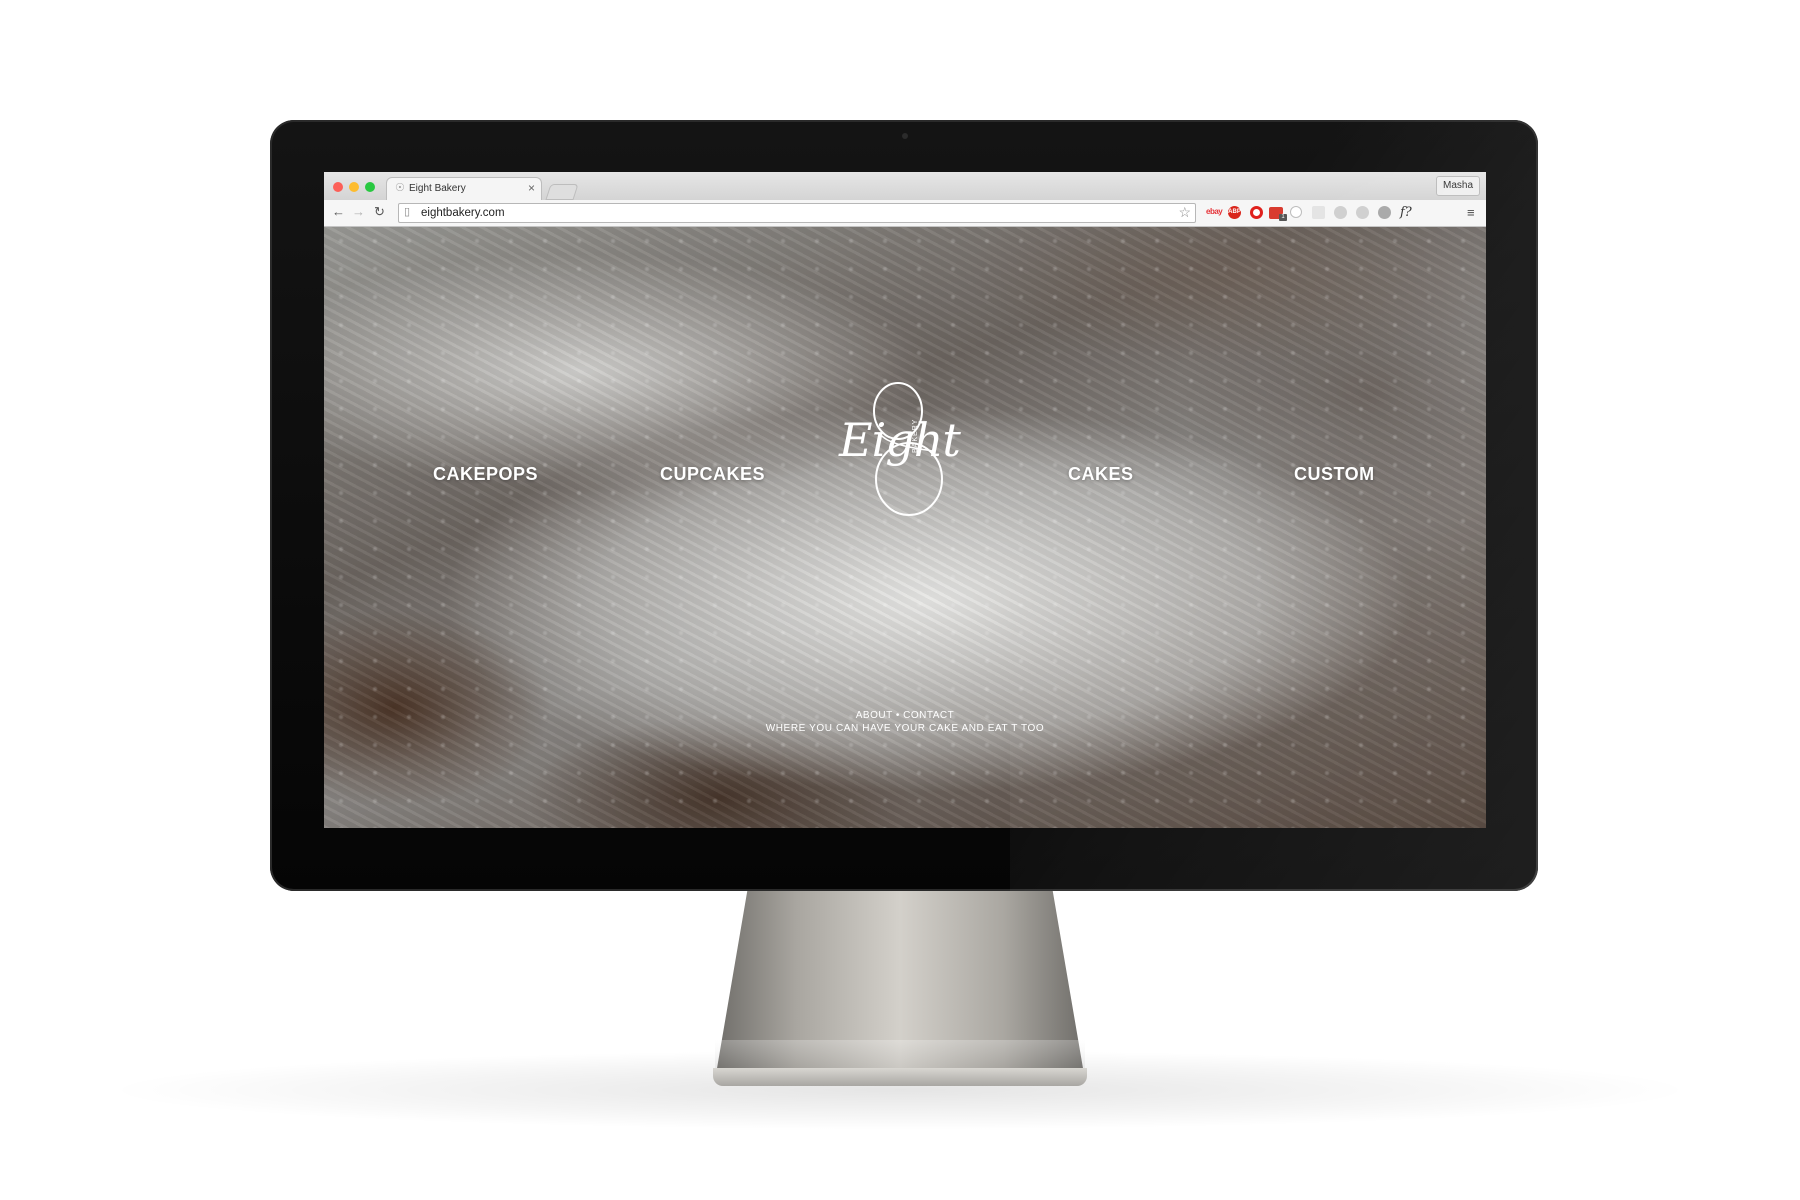  I want to click on minimize-window-button, so click(354, 187).